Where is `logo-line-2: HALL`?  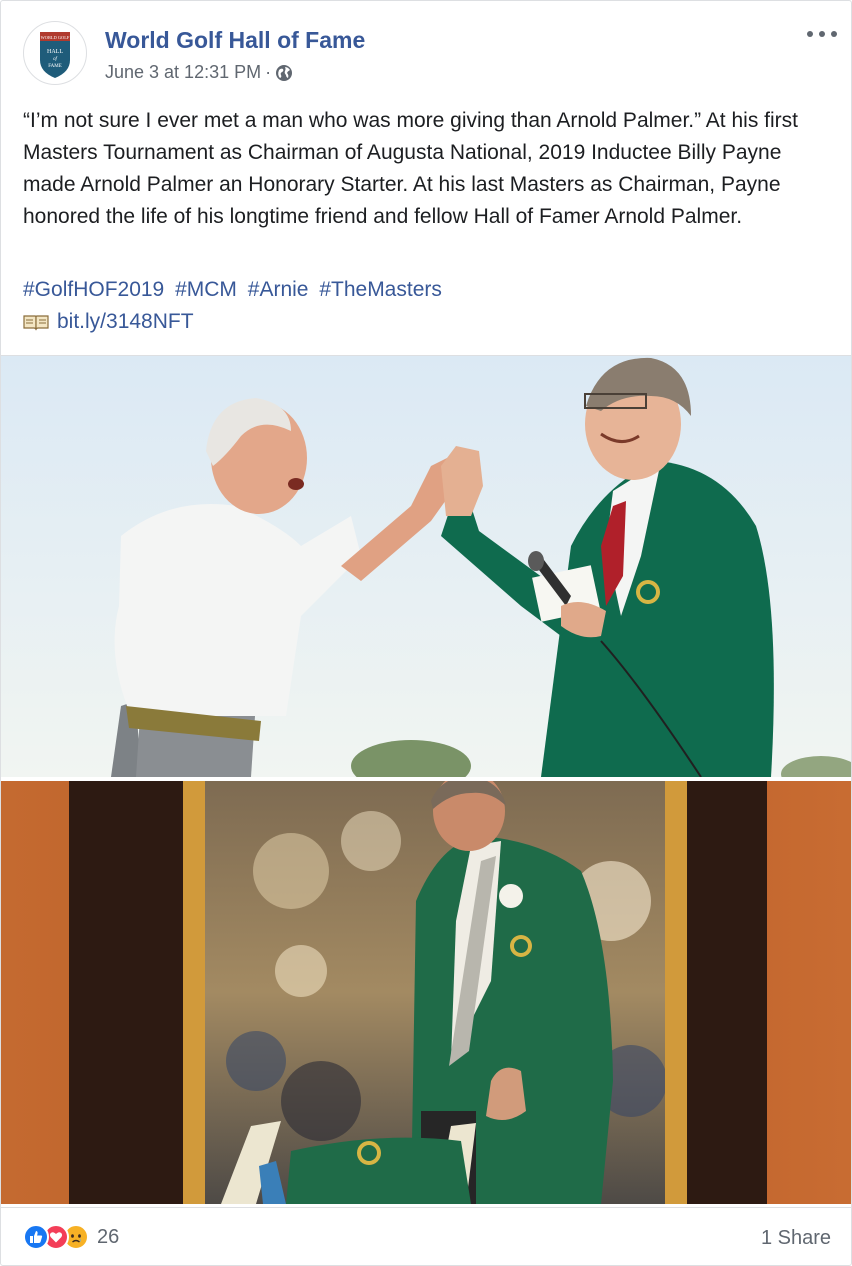 logo-line-2: HALL is located at coordinates (55, 52).